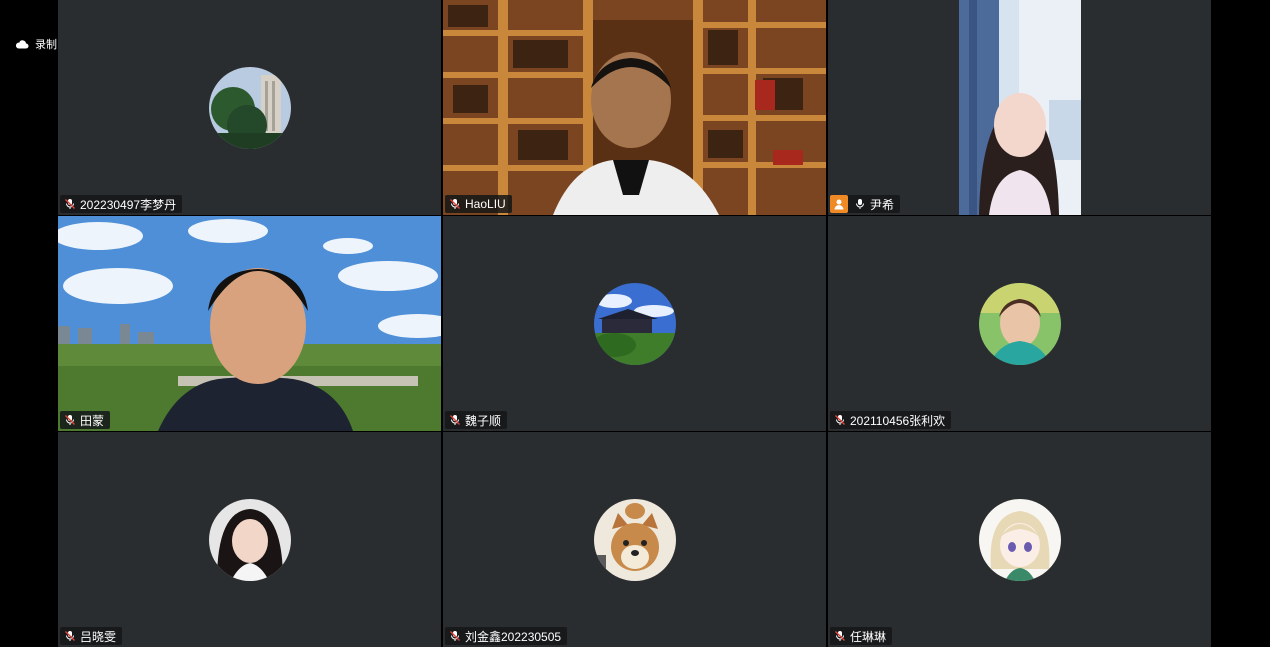 The width and height of the screenshot is (1270, 647). I want to click on participant-name: 吕晓雯, so click(98, 636).